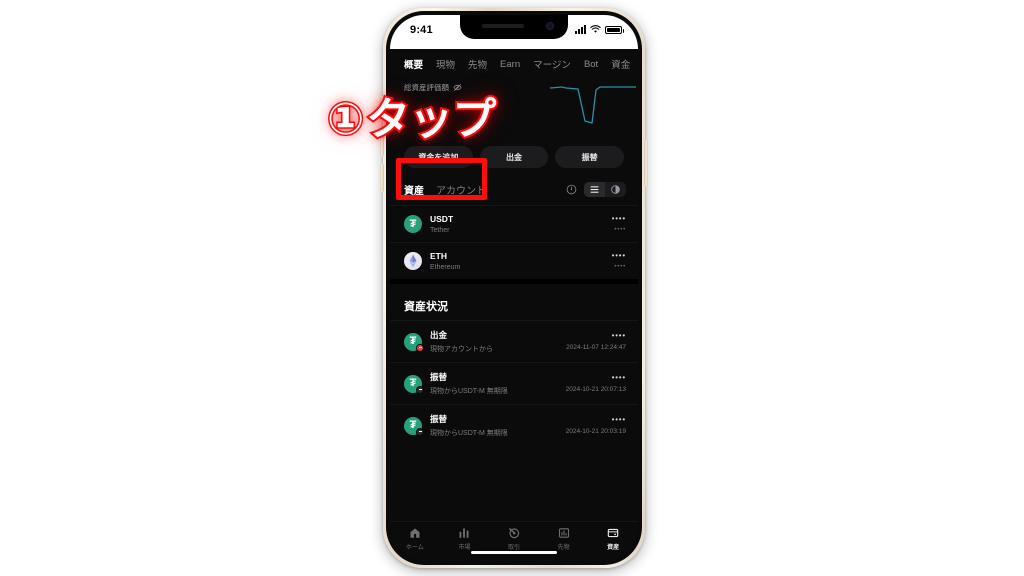  I want to click on home-icon, so click(415, 533).